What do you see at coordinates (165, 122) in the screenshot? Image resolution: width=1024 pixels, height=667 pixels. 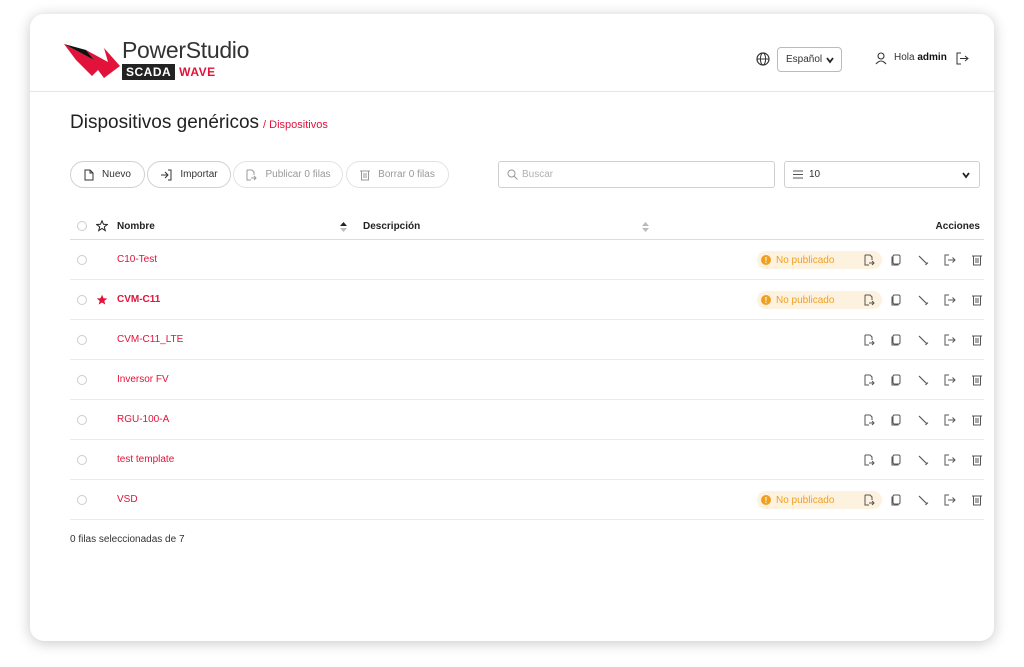 I see `page-title-text: Dispositivos genéricos` at bounding box center [165, 122].